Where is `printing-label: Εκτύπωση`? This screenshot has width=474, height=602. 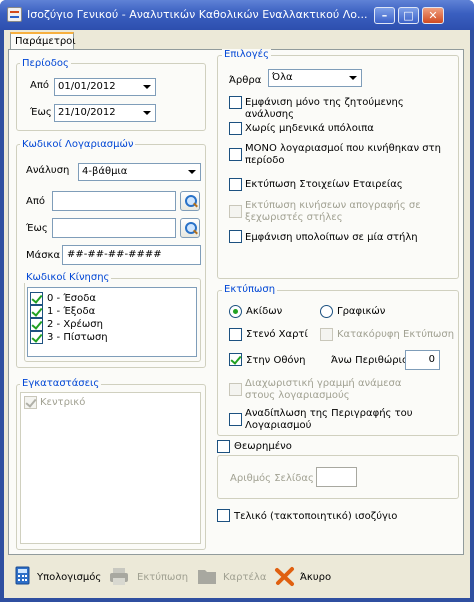
printing-label: Εκτύπωση is located at coordinates (250, 289).